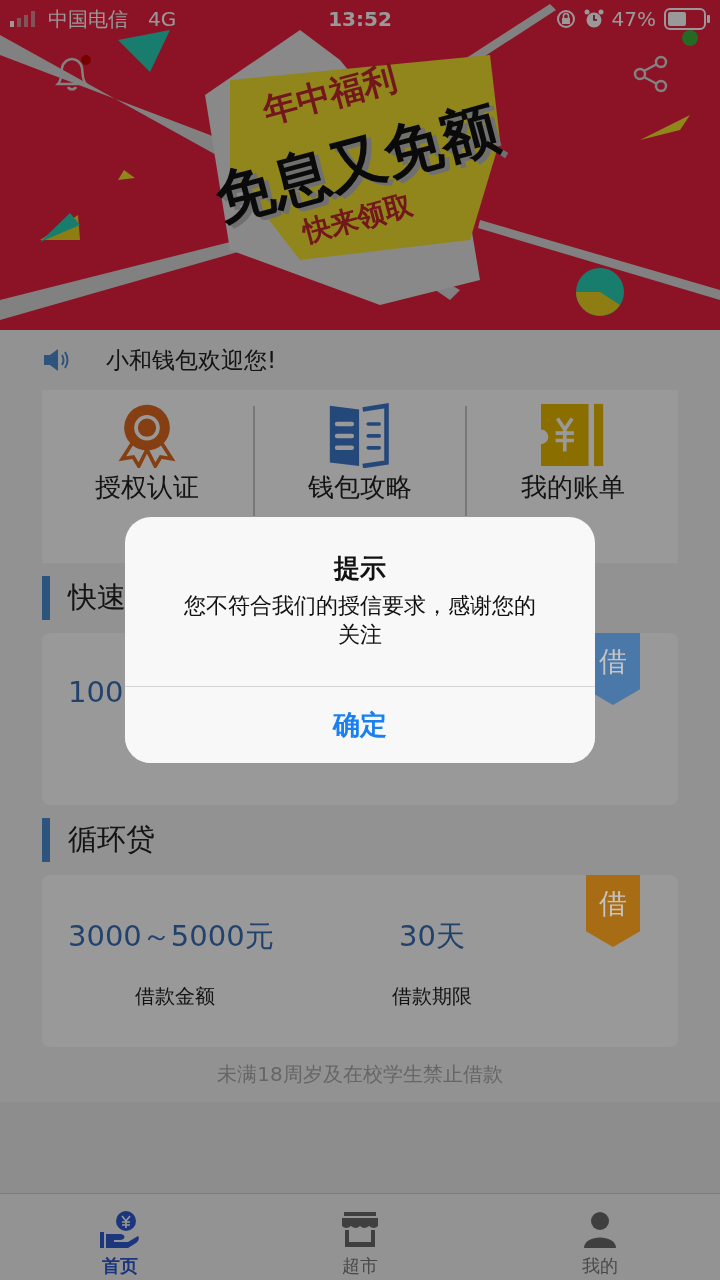 This screenshot has height=1280, width=720. Describe the element at coordinates (600, 292) in the screenshot. I see `ball-decoration` at that location.